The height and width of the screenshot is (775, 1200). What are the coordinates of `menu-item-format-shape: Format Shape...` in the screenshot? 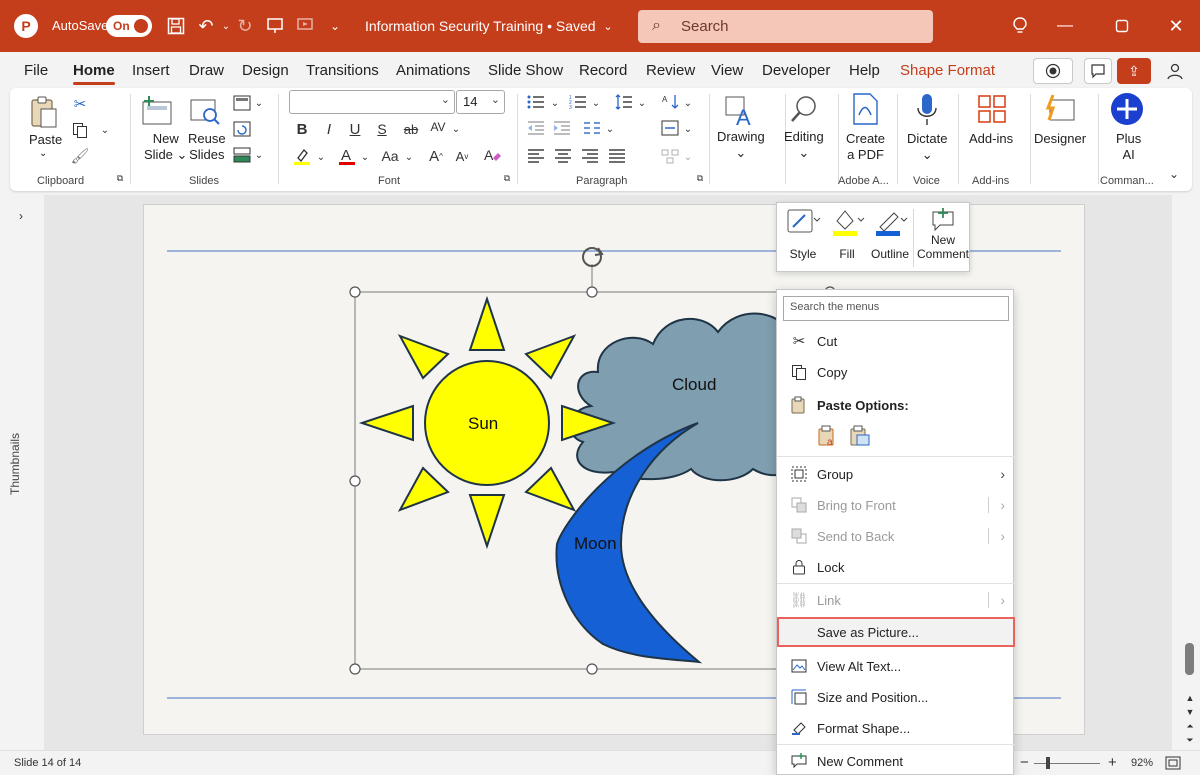 It's located at (896, 728).